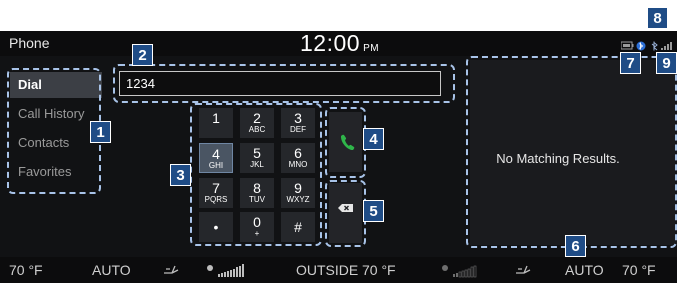 Image resolution: width=677 pixels, height=283 pixels. Describe the element at coordinates (29, 43) in the screenshot. I see `app-title: Phone` at that location.